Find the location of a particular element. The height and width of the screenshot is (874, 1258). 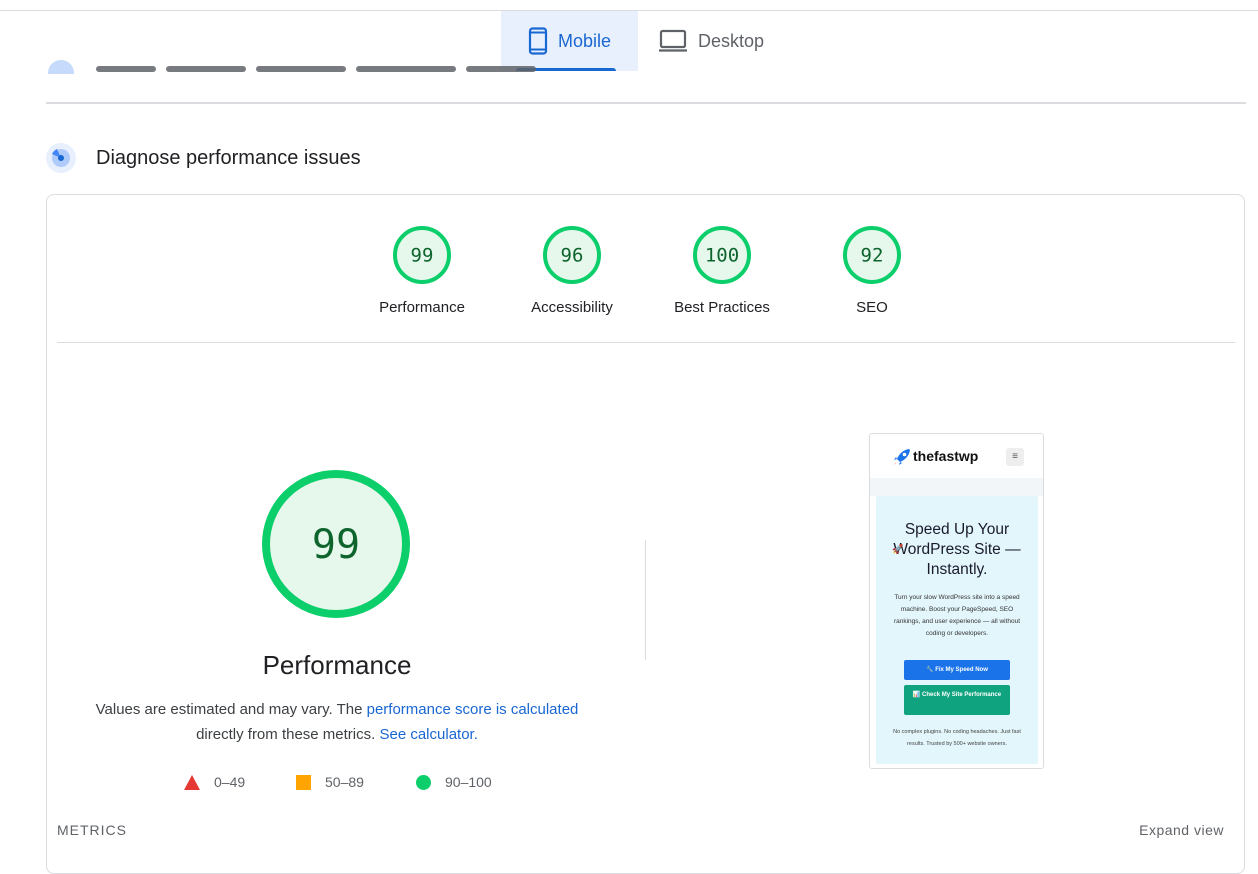

thumbnail-header: thefastwp ≡ is located at coordinates (956, 456).